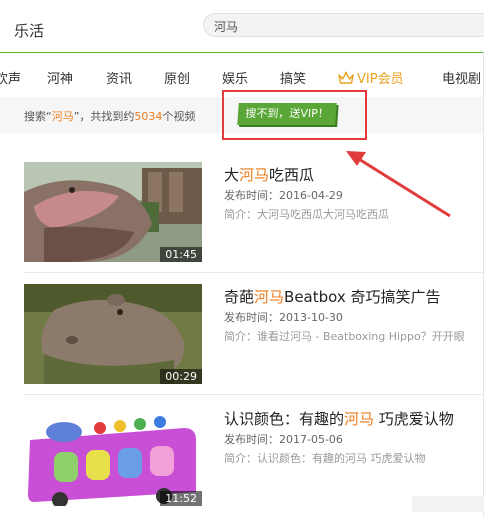 Image resolution: width=484 pixels, height=517 pixels. What do you see at coordinates (181, 254) in the screenshot?
I see `video-duration: 01:45` at bounding box center [181, 254].